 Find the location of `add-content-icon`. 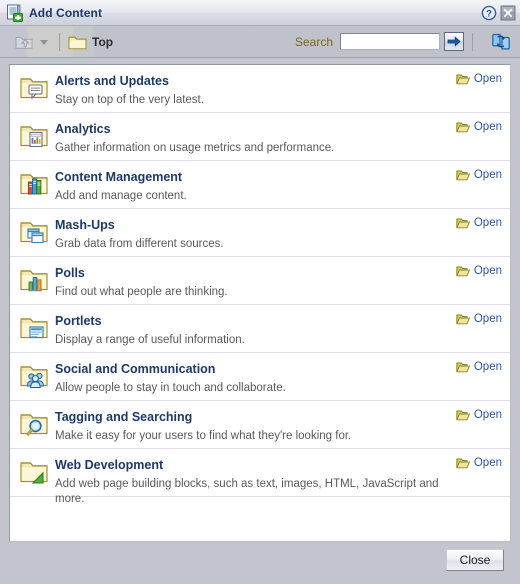

add-content-icon is located at coordinates (15, 13).